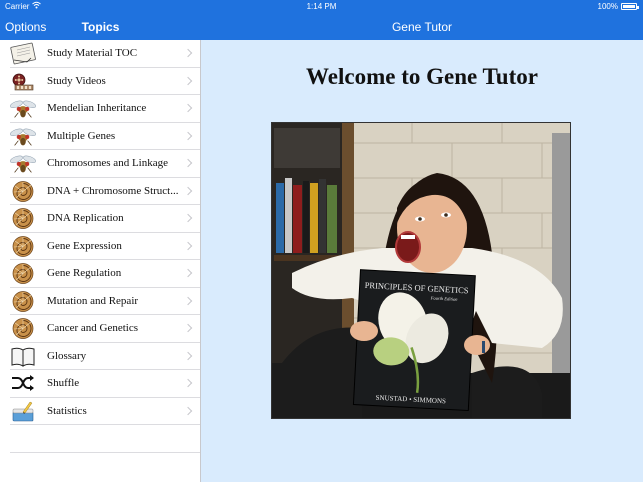  What do you see at coordinates (85, 218) in the screenshot?
I see `sidebar-item-label: DNA Replication` at bounding box center [85, 218].